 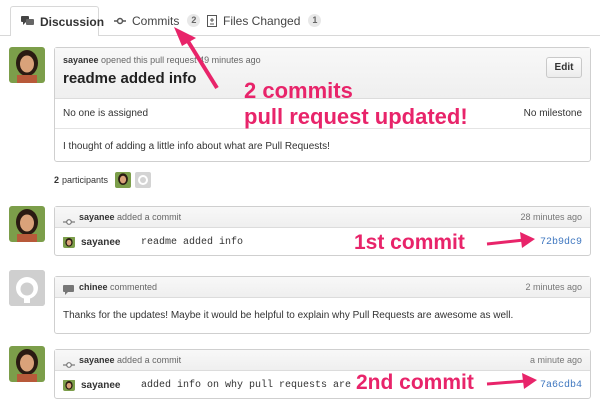 I want to click on pr-meta-text: opened this pull request 49 minutes ago, so click(x=181, y=60).